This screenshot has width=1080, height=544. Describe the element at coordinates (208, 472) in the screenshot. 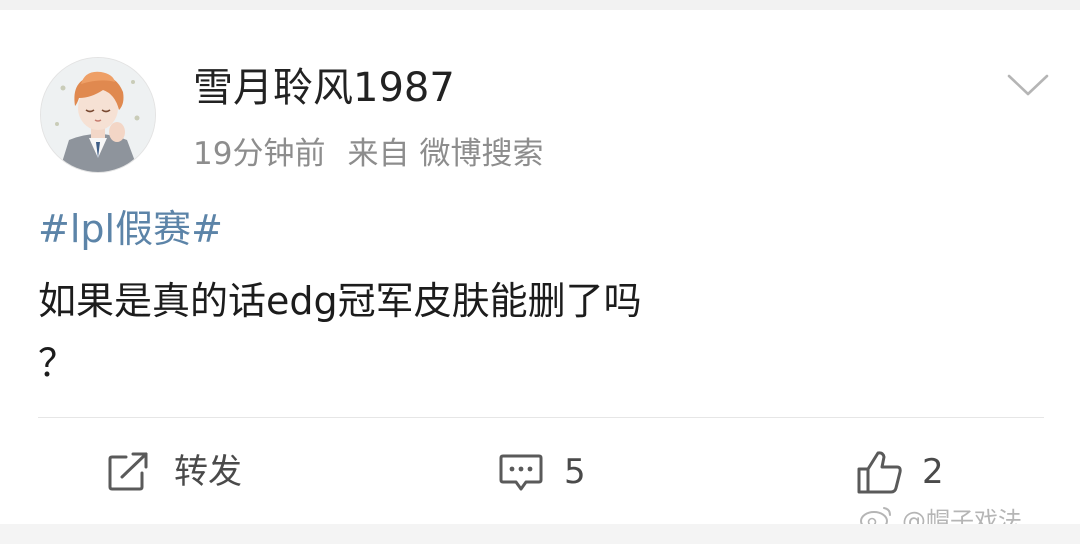

I see `repost-label: 转发` at that location.